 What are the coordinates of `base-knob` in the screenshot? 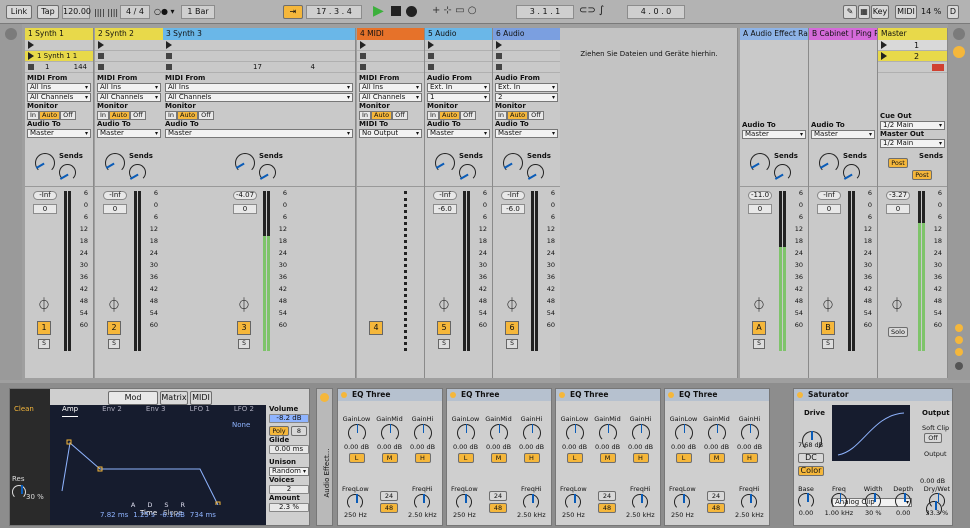 It's located at (806, 501).